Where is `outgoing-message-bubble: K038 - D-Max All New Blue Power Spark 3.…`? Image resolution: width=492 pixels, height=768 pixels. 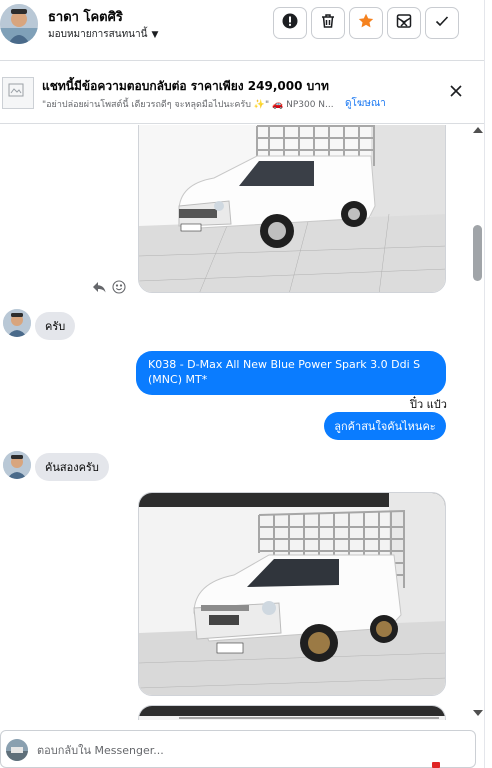 outgoing-message-bubble: K038 - D-Max All New Blue Power Spark 3.… is located at coordinates (291, 373).